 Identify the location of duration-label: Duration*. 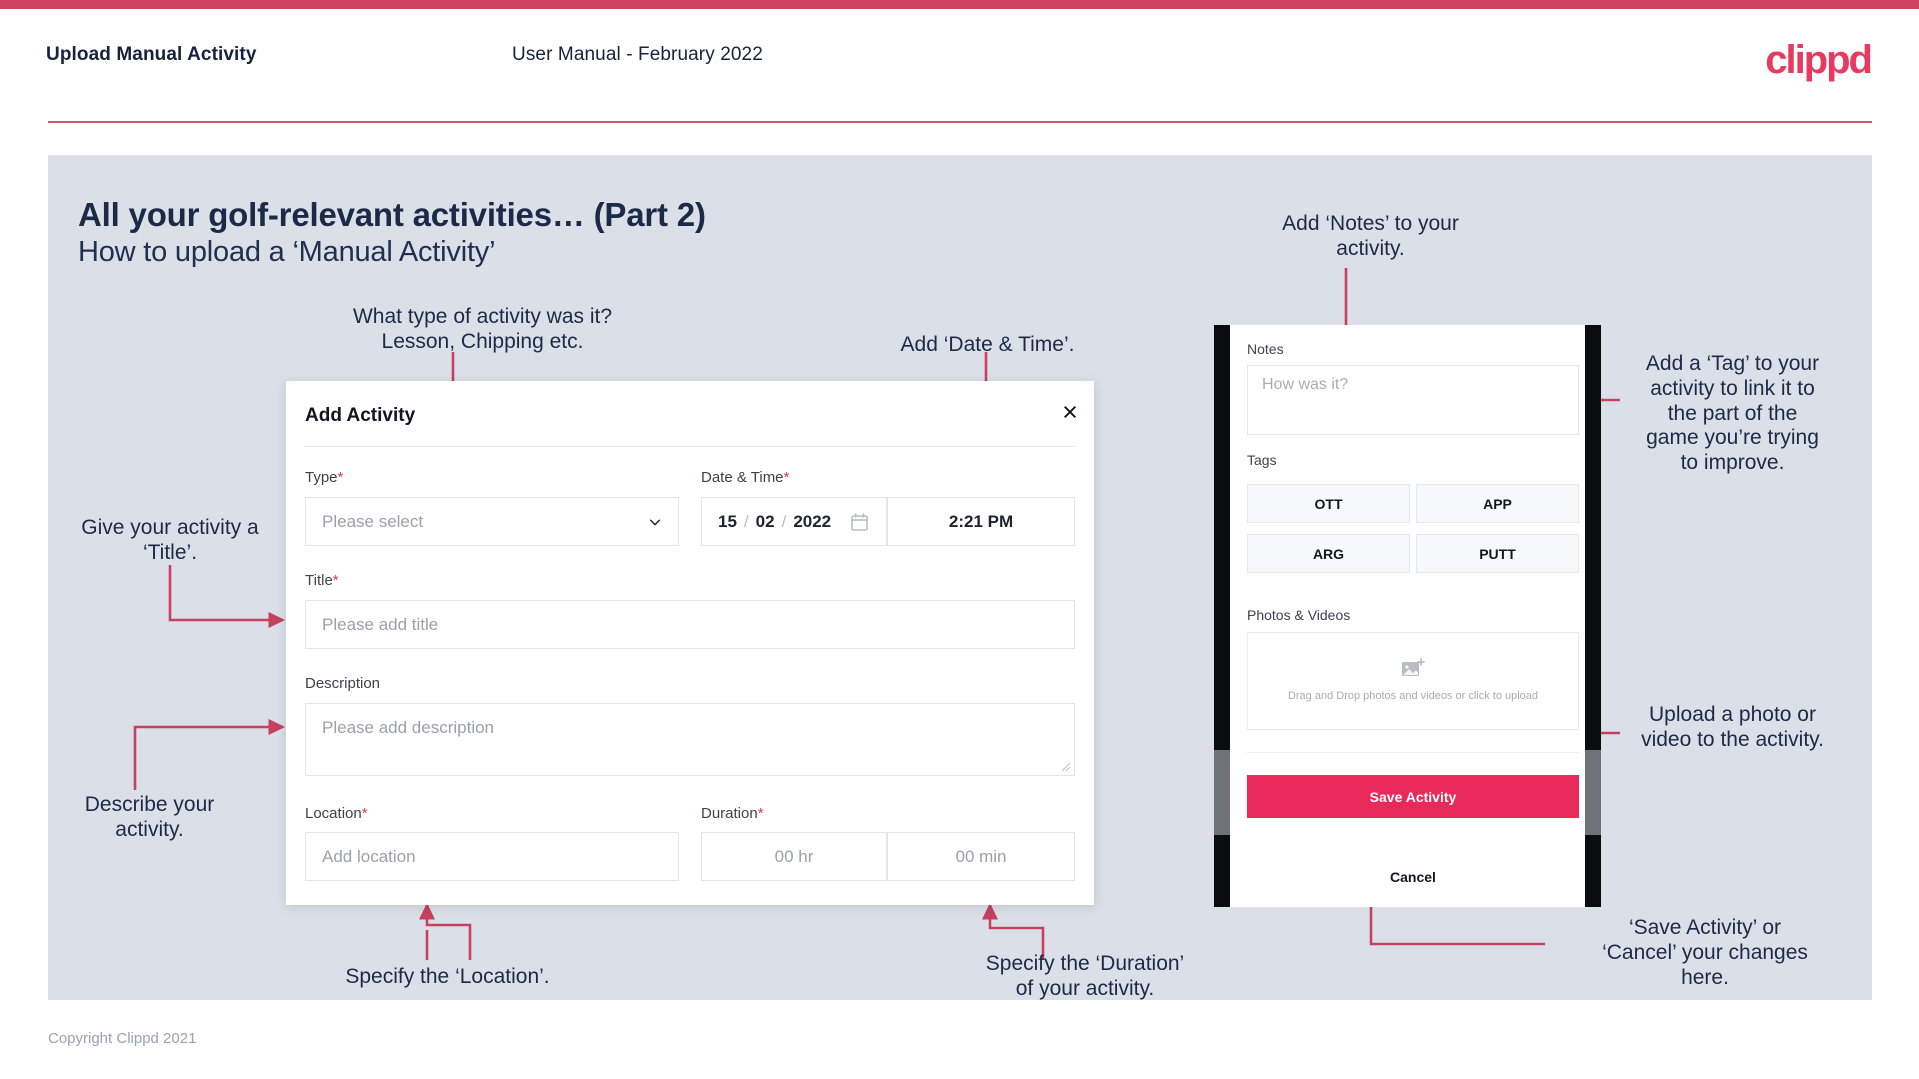
(732, 813).